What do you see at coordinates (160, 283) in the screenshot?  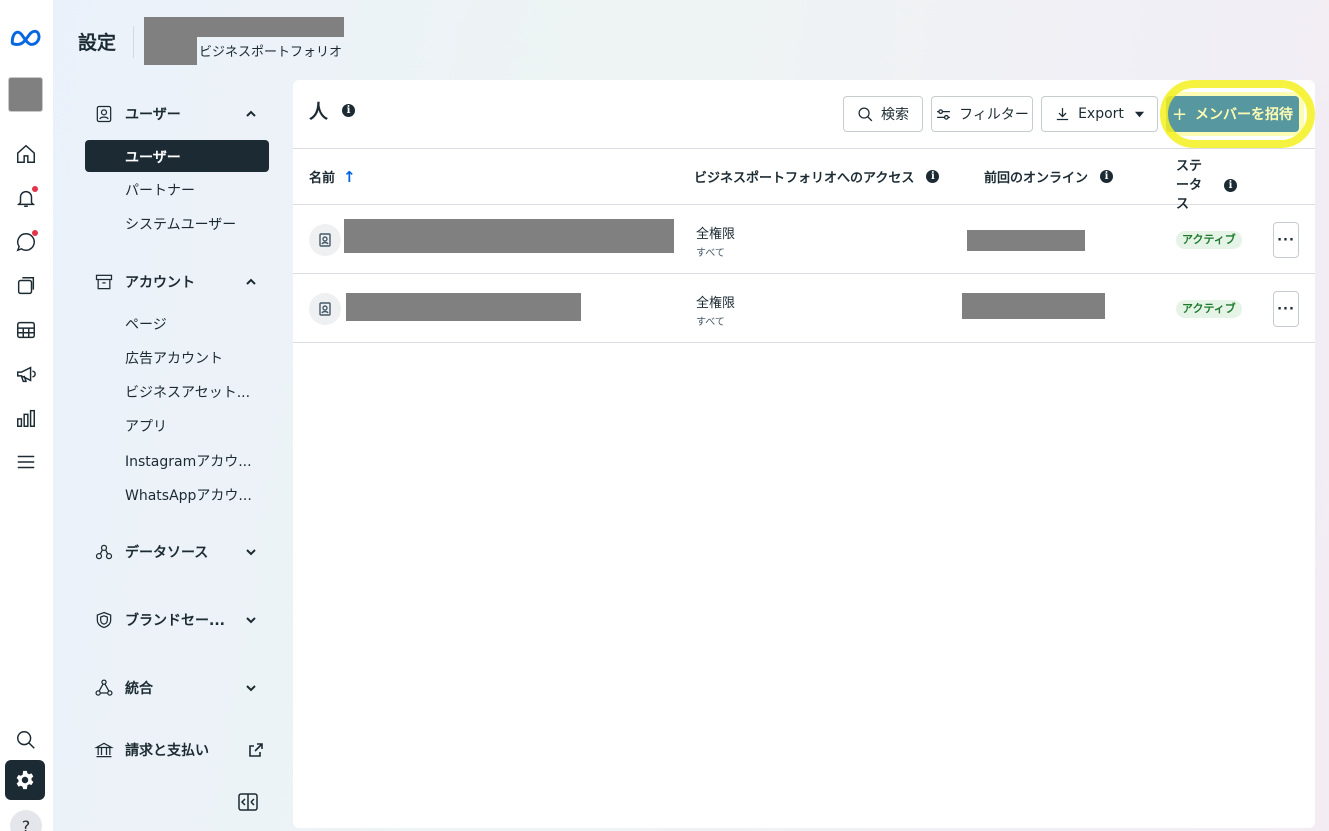 I see `sidebar-section-label: アカウント` at bounding box center [160, 283].